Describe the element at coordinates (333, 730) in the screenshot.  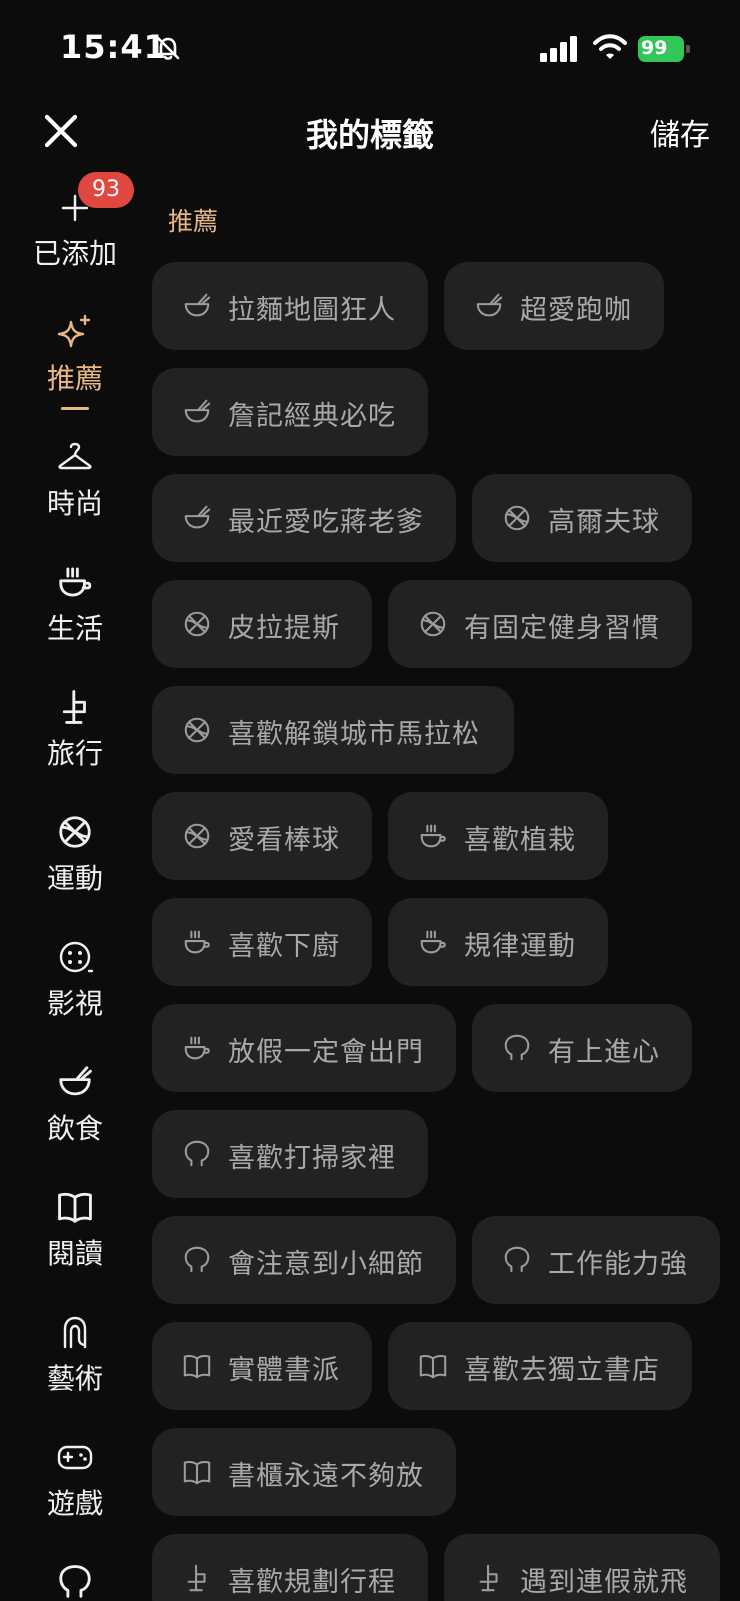
I see `tag-chip: 喜歡解鎖城市馬拉松` at that location.